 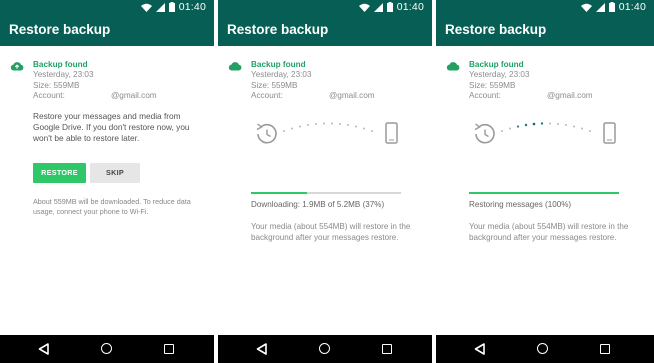 I want to click on download-progress-fill, so click(x=279, y=193).